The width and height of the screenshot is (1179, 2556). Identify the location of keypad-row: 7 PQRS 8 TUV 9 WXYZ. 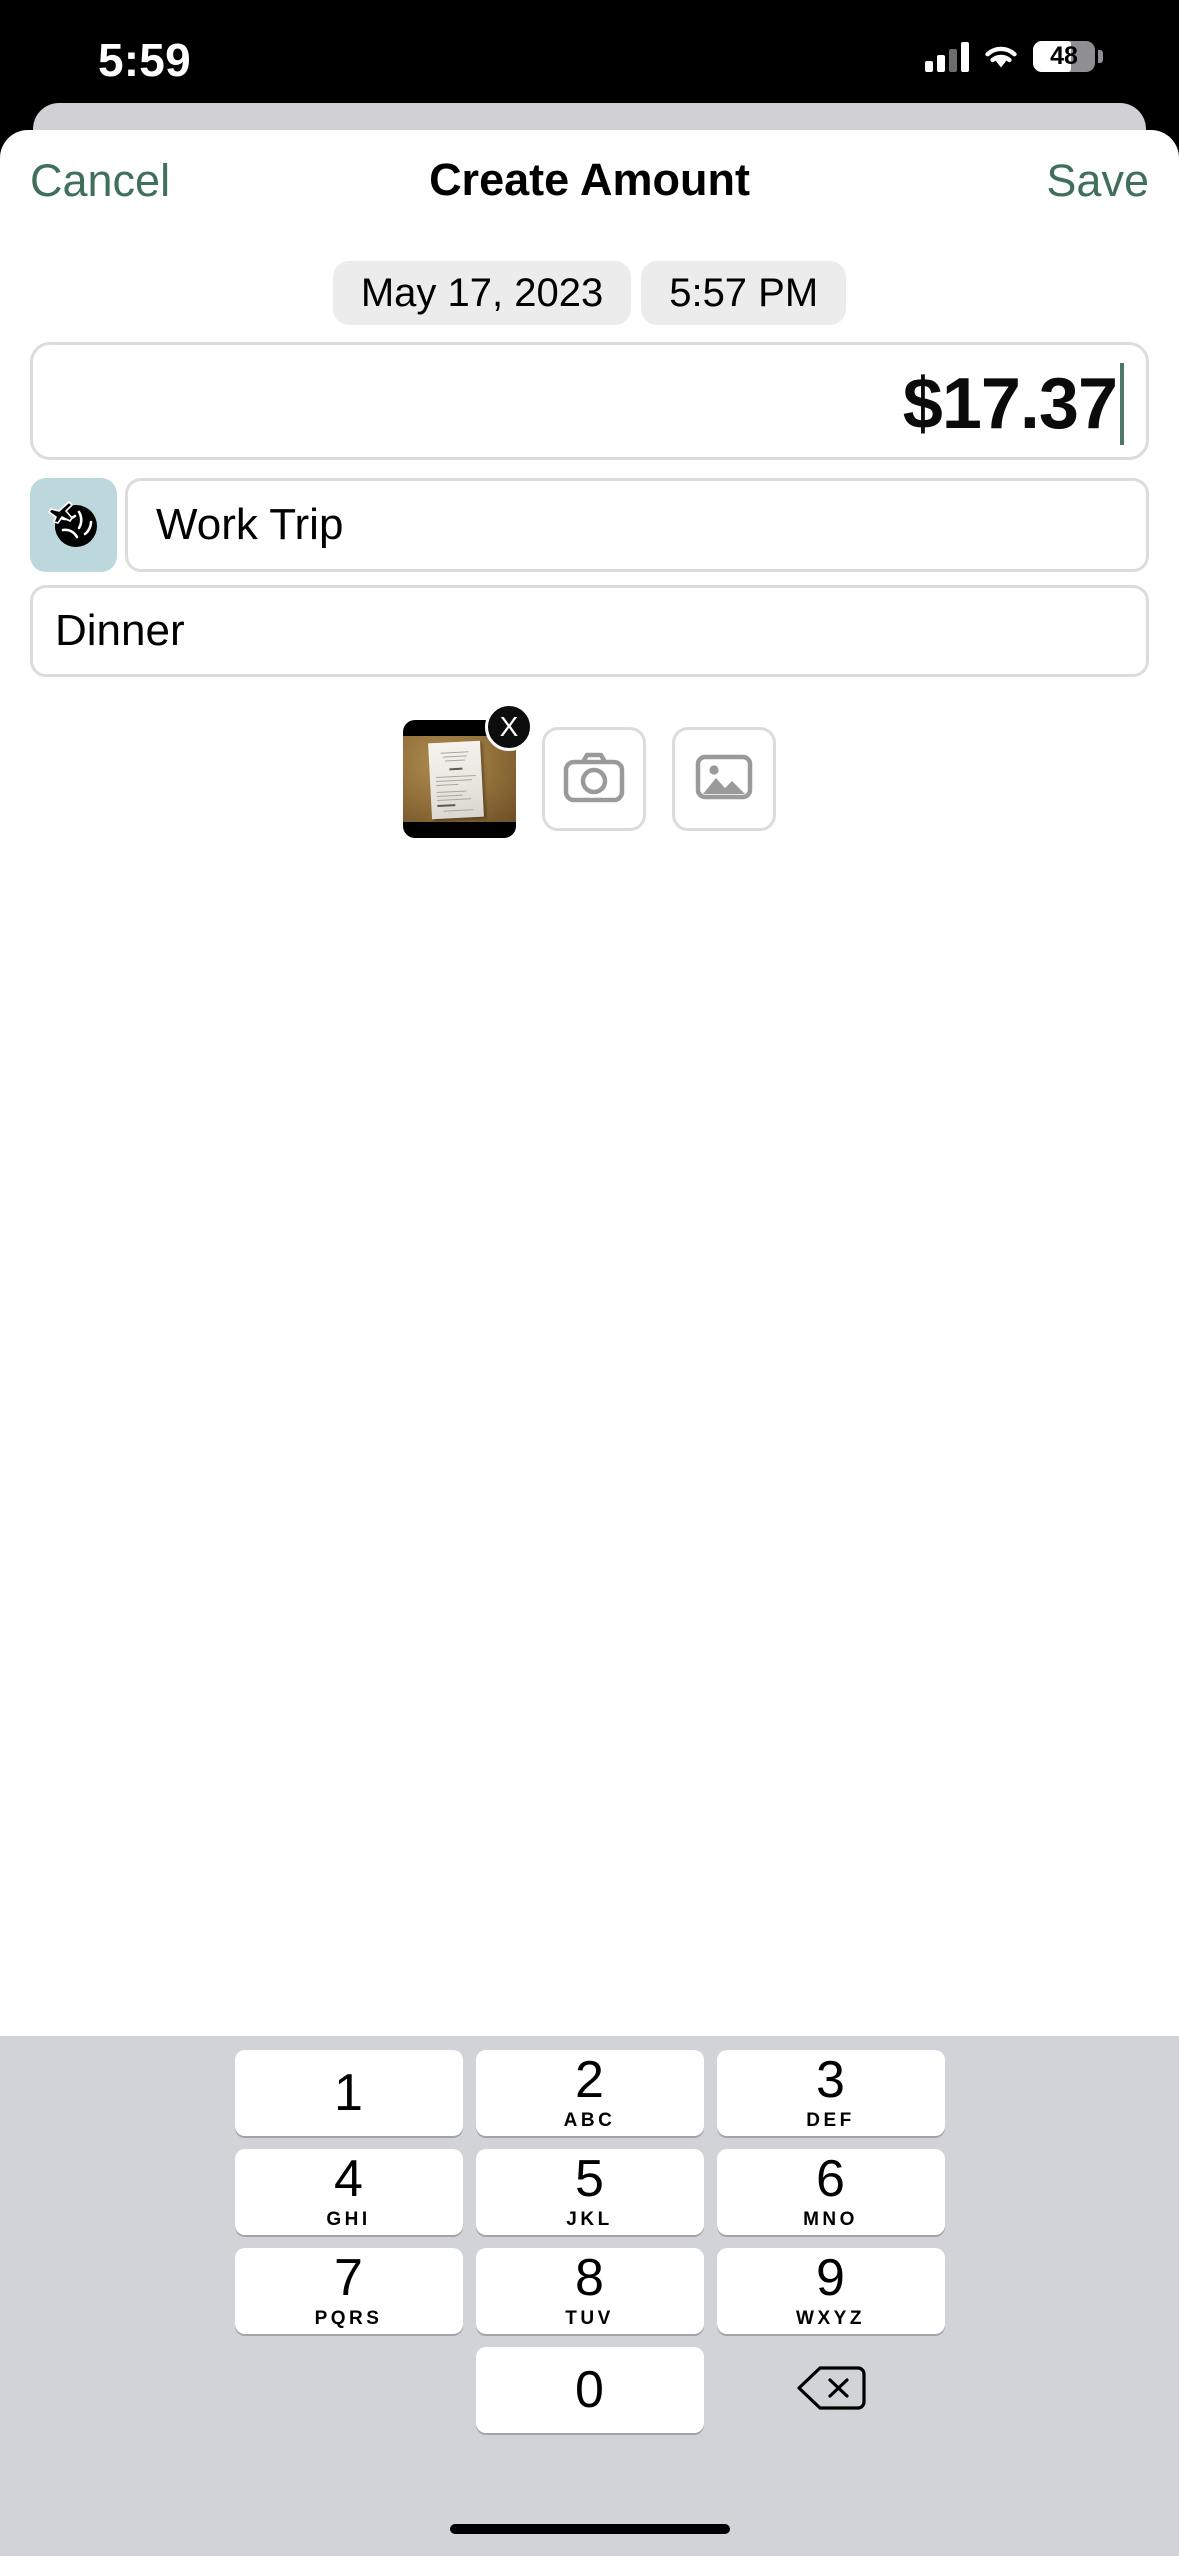
(589, 2291).